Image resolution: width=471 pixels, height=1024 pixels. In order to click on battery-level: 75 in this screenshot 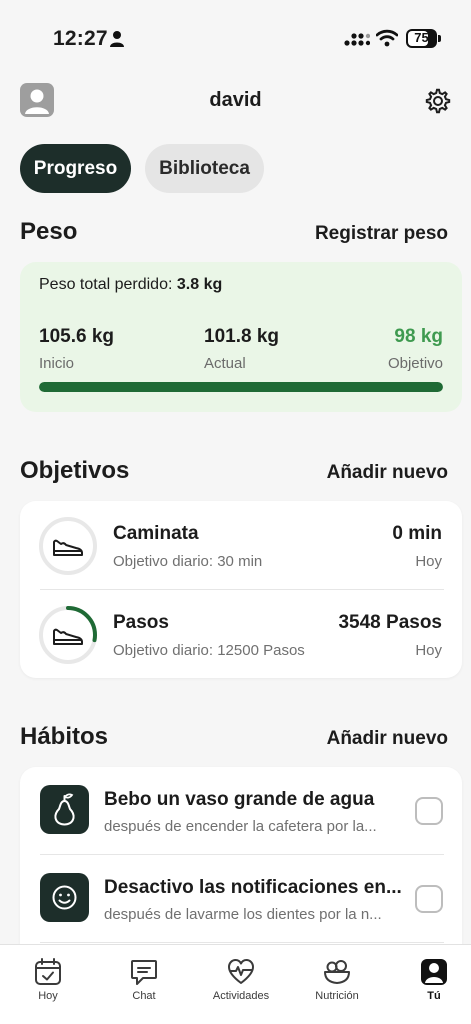, I will do `click(421, 37)`.